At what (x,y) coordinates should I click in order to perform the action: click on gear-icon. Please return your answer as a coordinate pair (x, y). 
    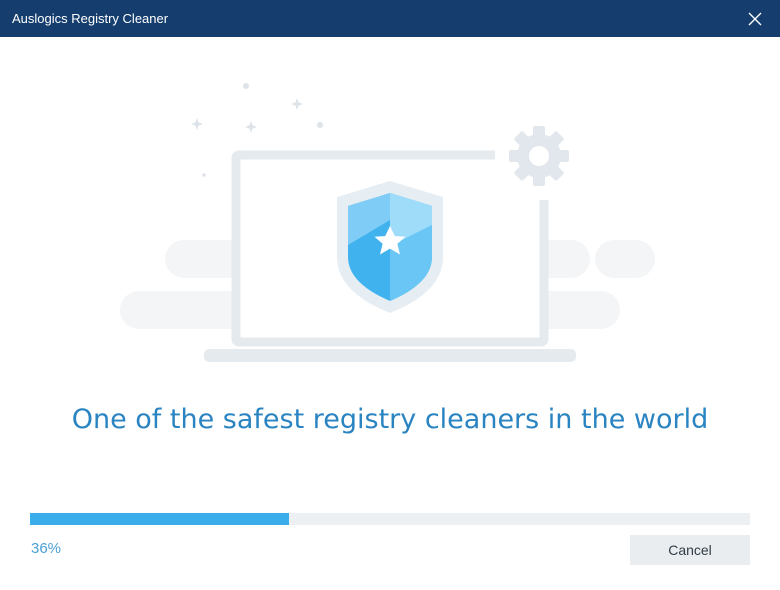
    Looking at the image, I should click on (539, 156).